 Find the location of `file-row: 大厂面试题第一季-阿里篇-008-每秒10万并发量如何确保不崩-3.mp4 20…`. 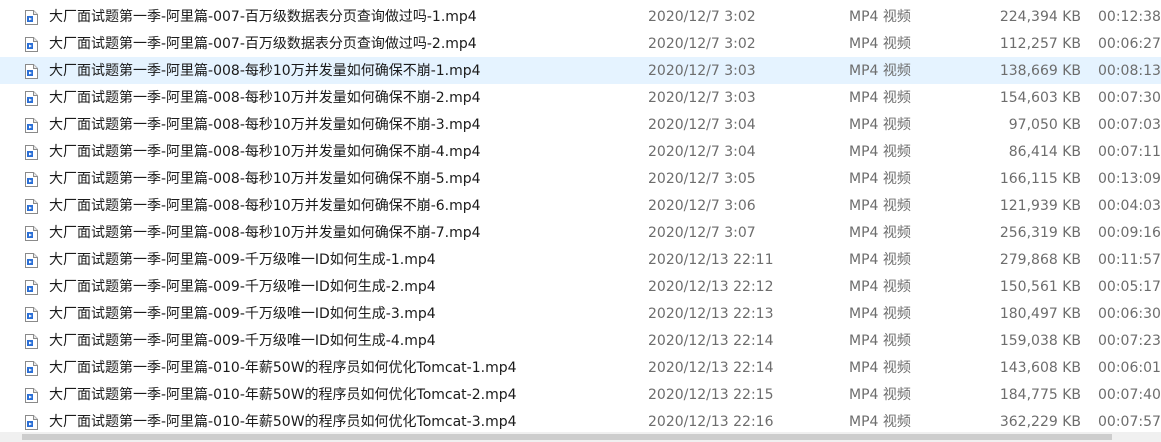

file-row: 大厂面试题第一季-阿里篇-008-每秒10万并发量如何确保不崩-3.mp4 20… is located at coordinates (580, 124).